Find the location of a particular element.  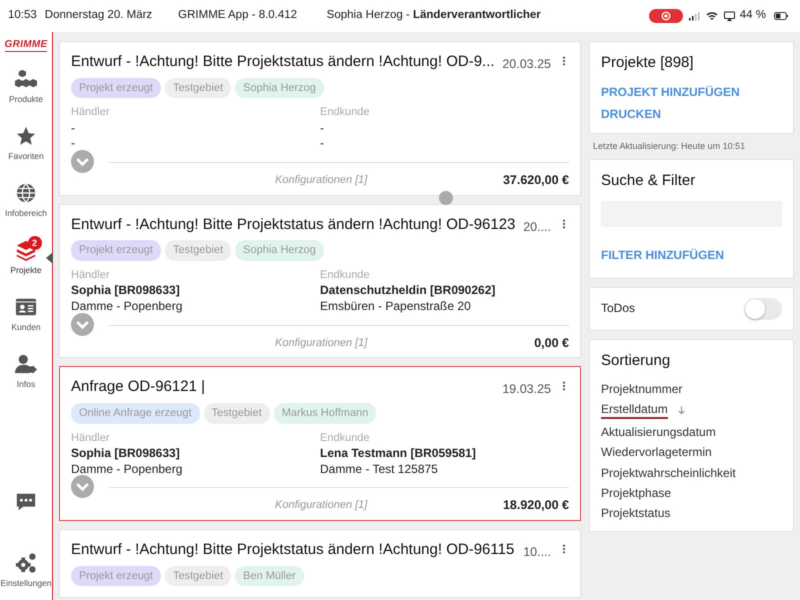

panel-title: Suche & Filter is located at coordinates (648, 181).